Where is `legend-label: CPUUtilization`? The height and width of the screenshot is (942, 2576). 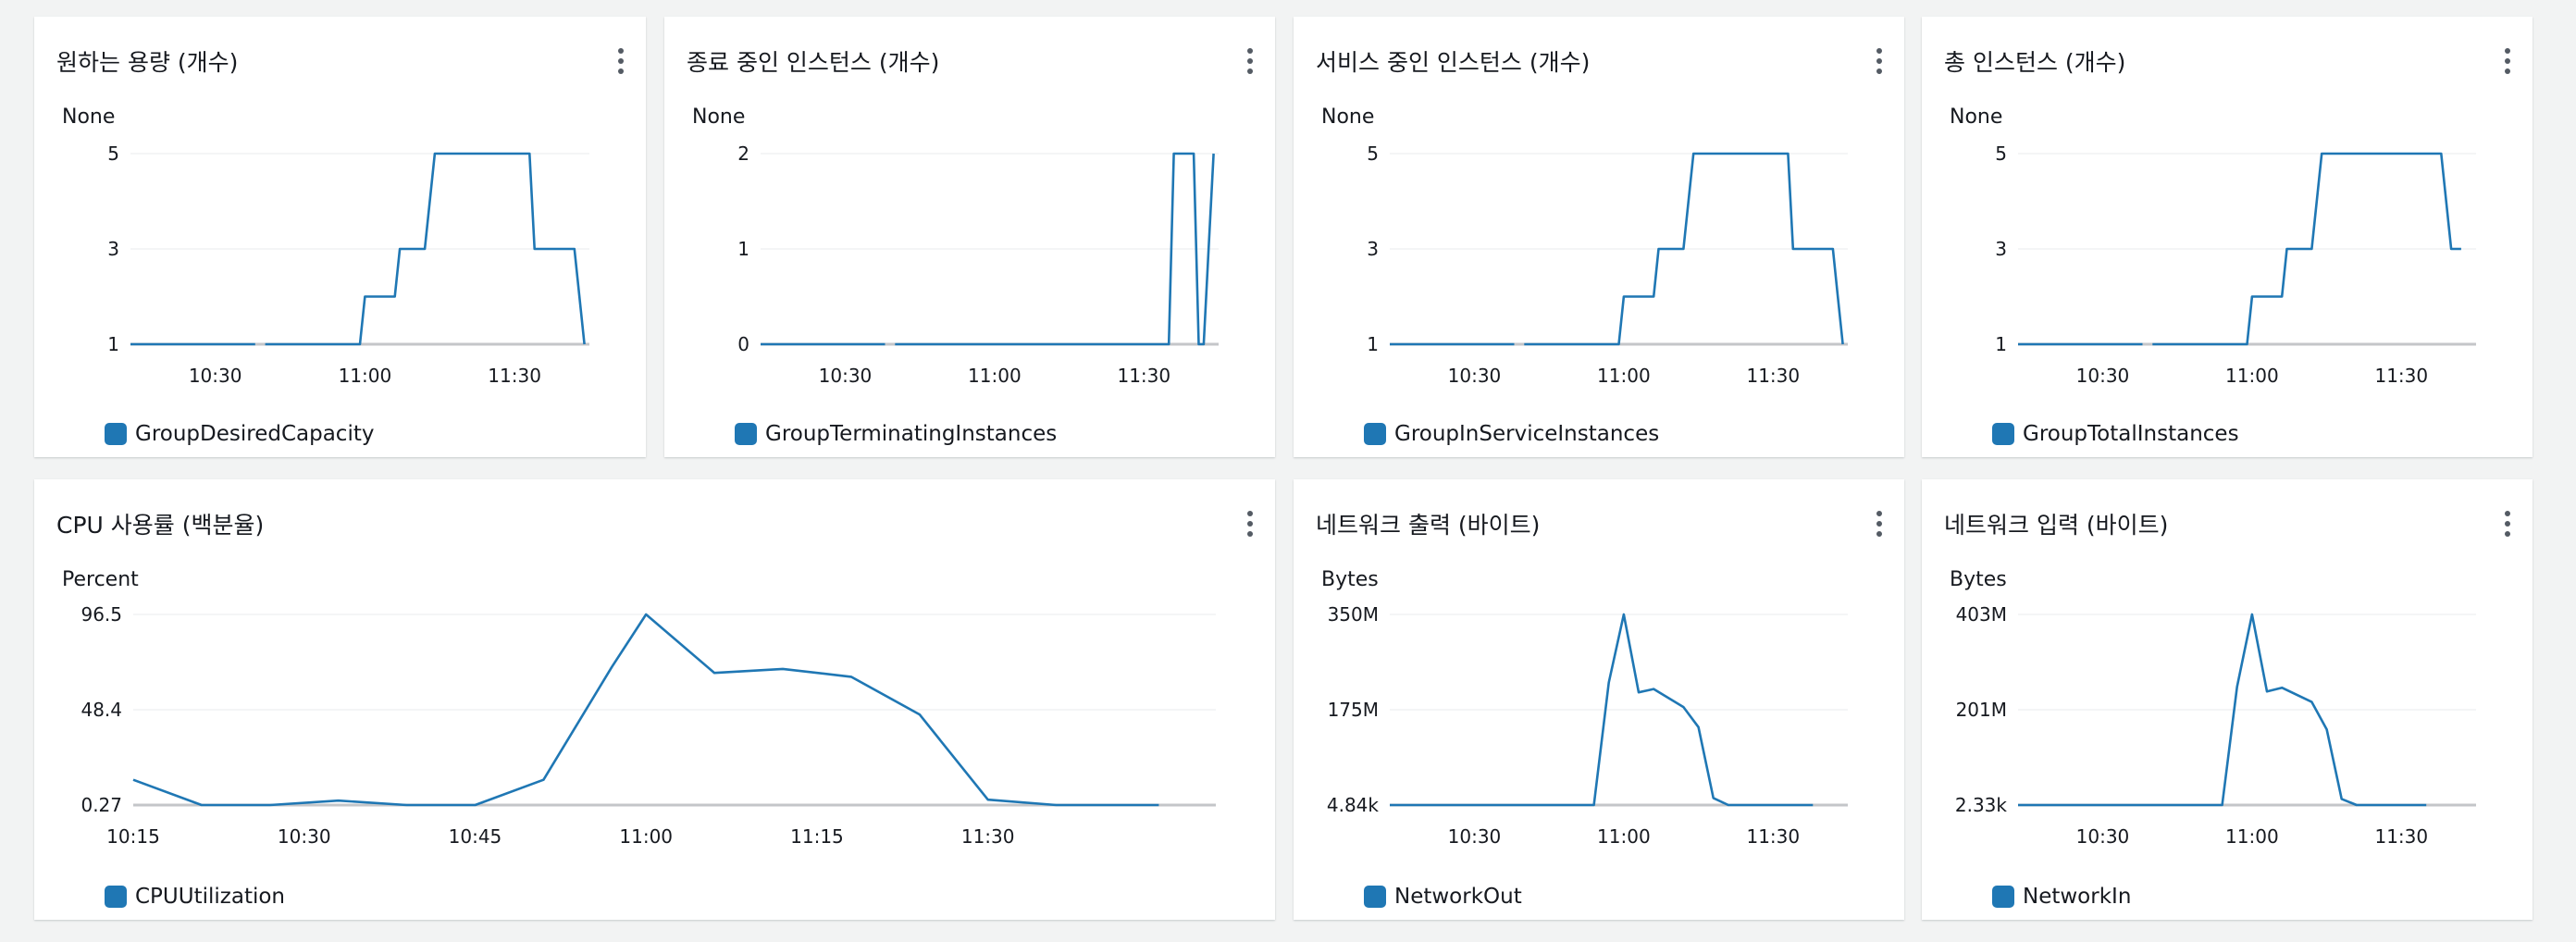
legend-label: CPUUtilization is located at coordinates (211, 897).